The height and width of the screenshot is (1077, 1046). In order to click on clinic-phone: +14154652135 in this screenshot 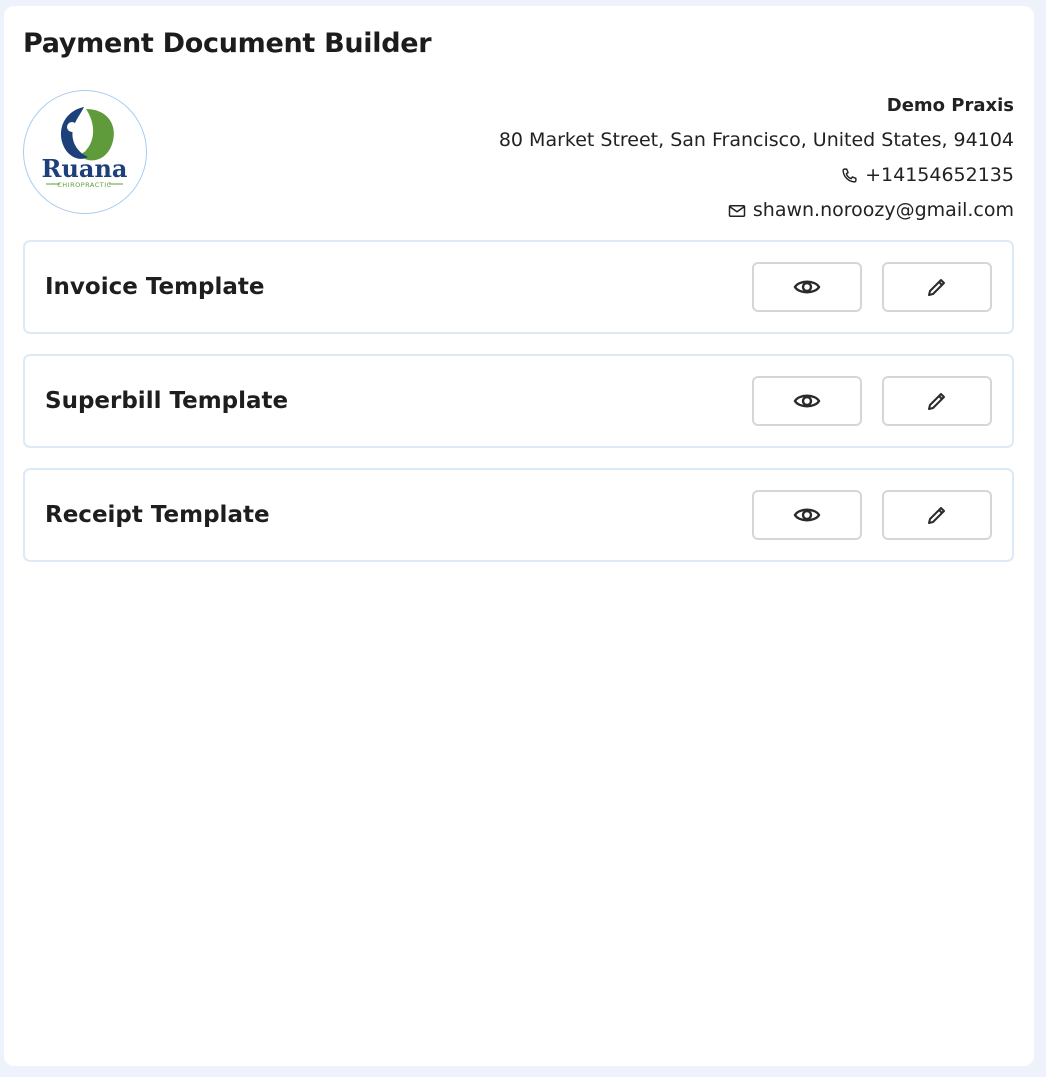, I will do `click(939, 175)`.